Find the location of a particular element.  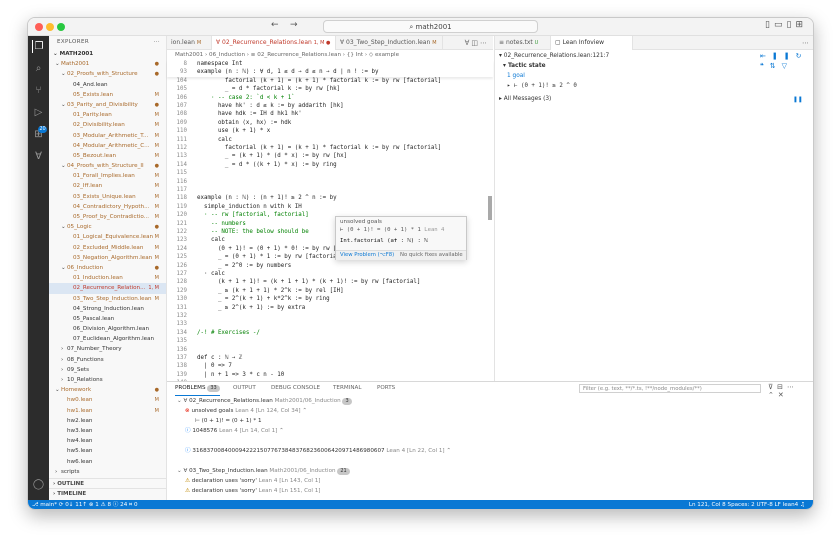

file-item: 05_Pascal.lean is located at coordinates (107, 319).